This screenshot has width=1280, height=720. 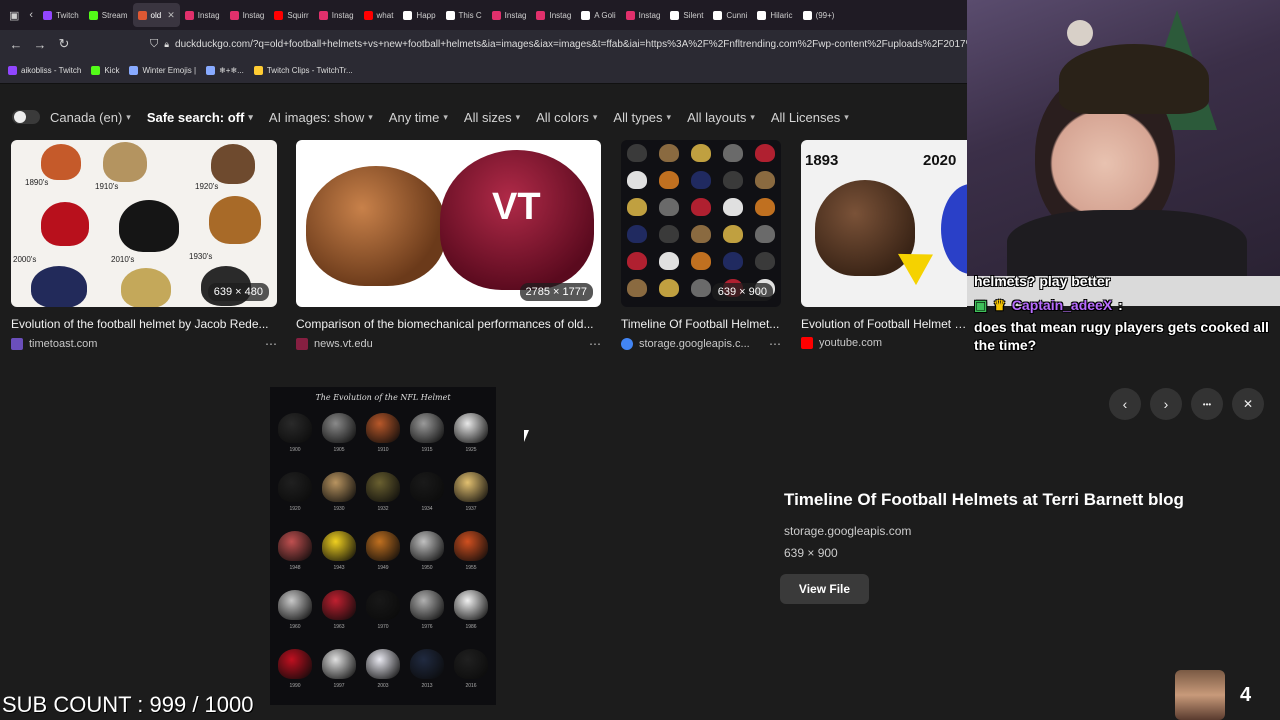 I want to click on lock-icon: 🔒︎, so click(x=166, y=44).